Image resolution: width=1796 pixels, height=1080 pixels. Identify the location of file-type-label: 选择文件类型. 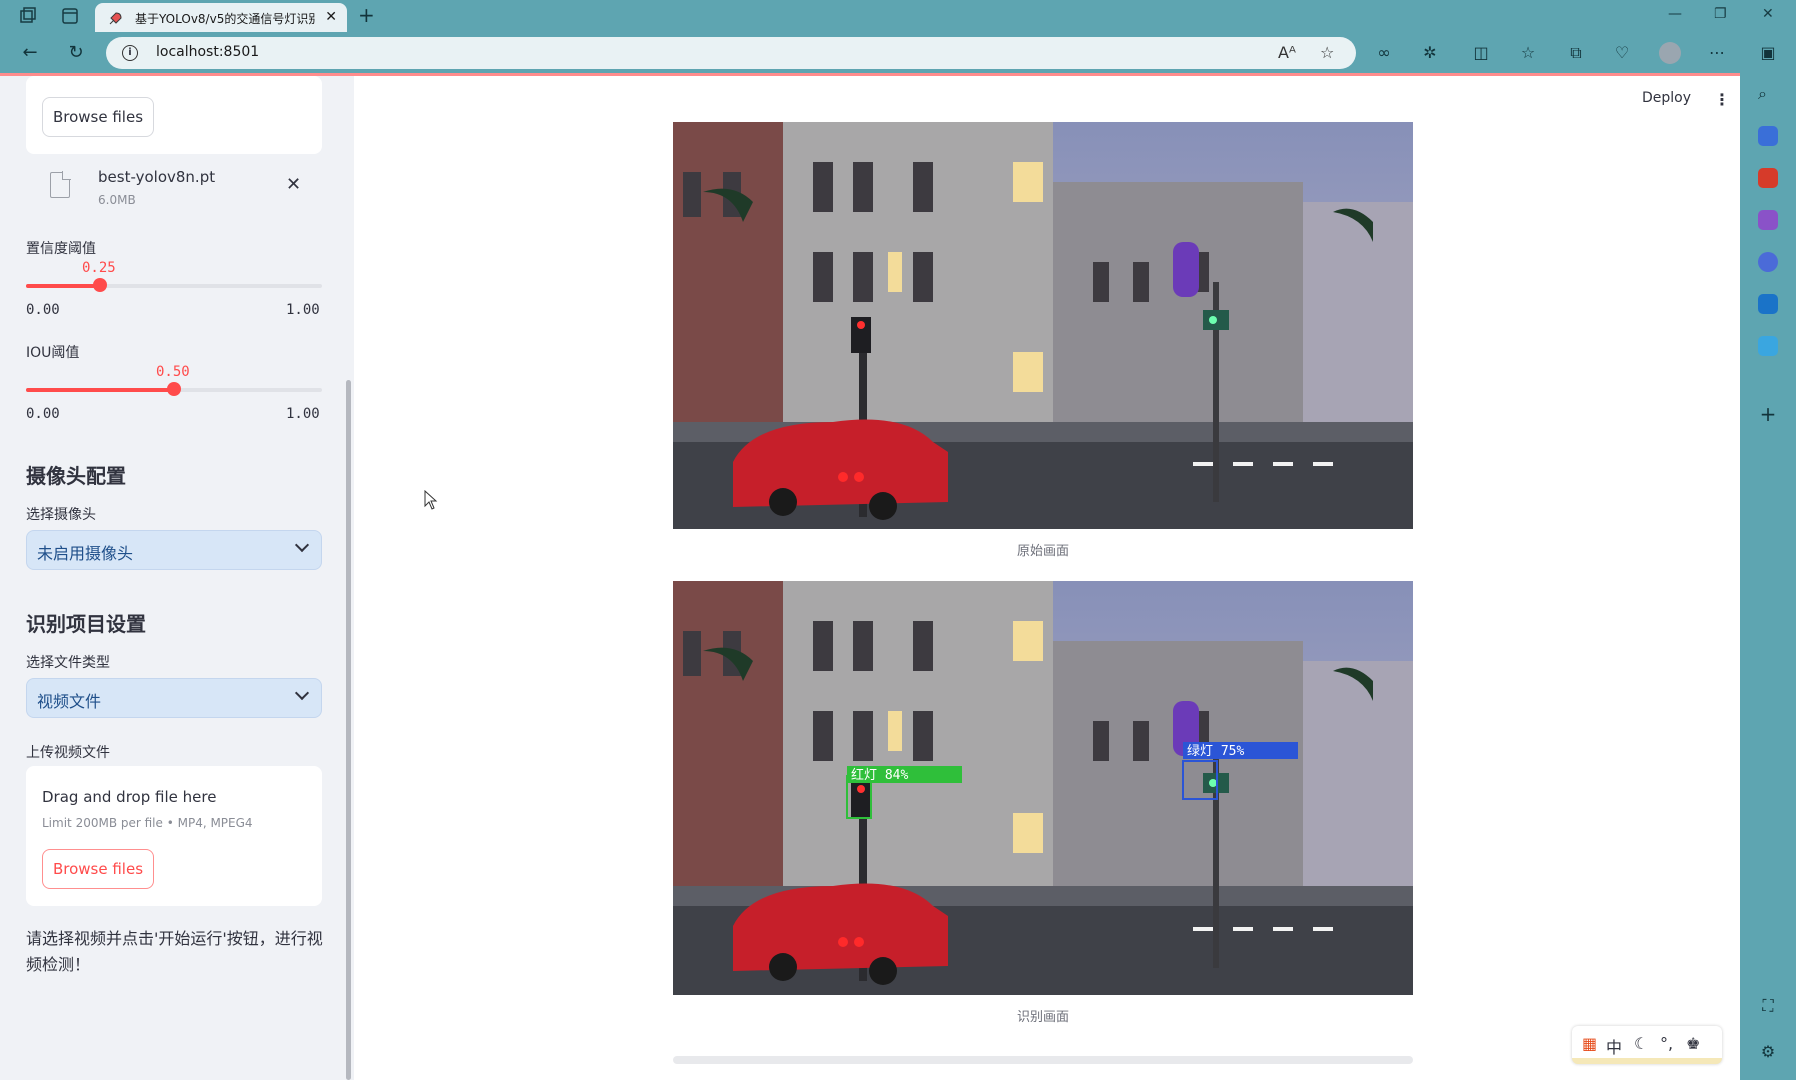
(68, 663).